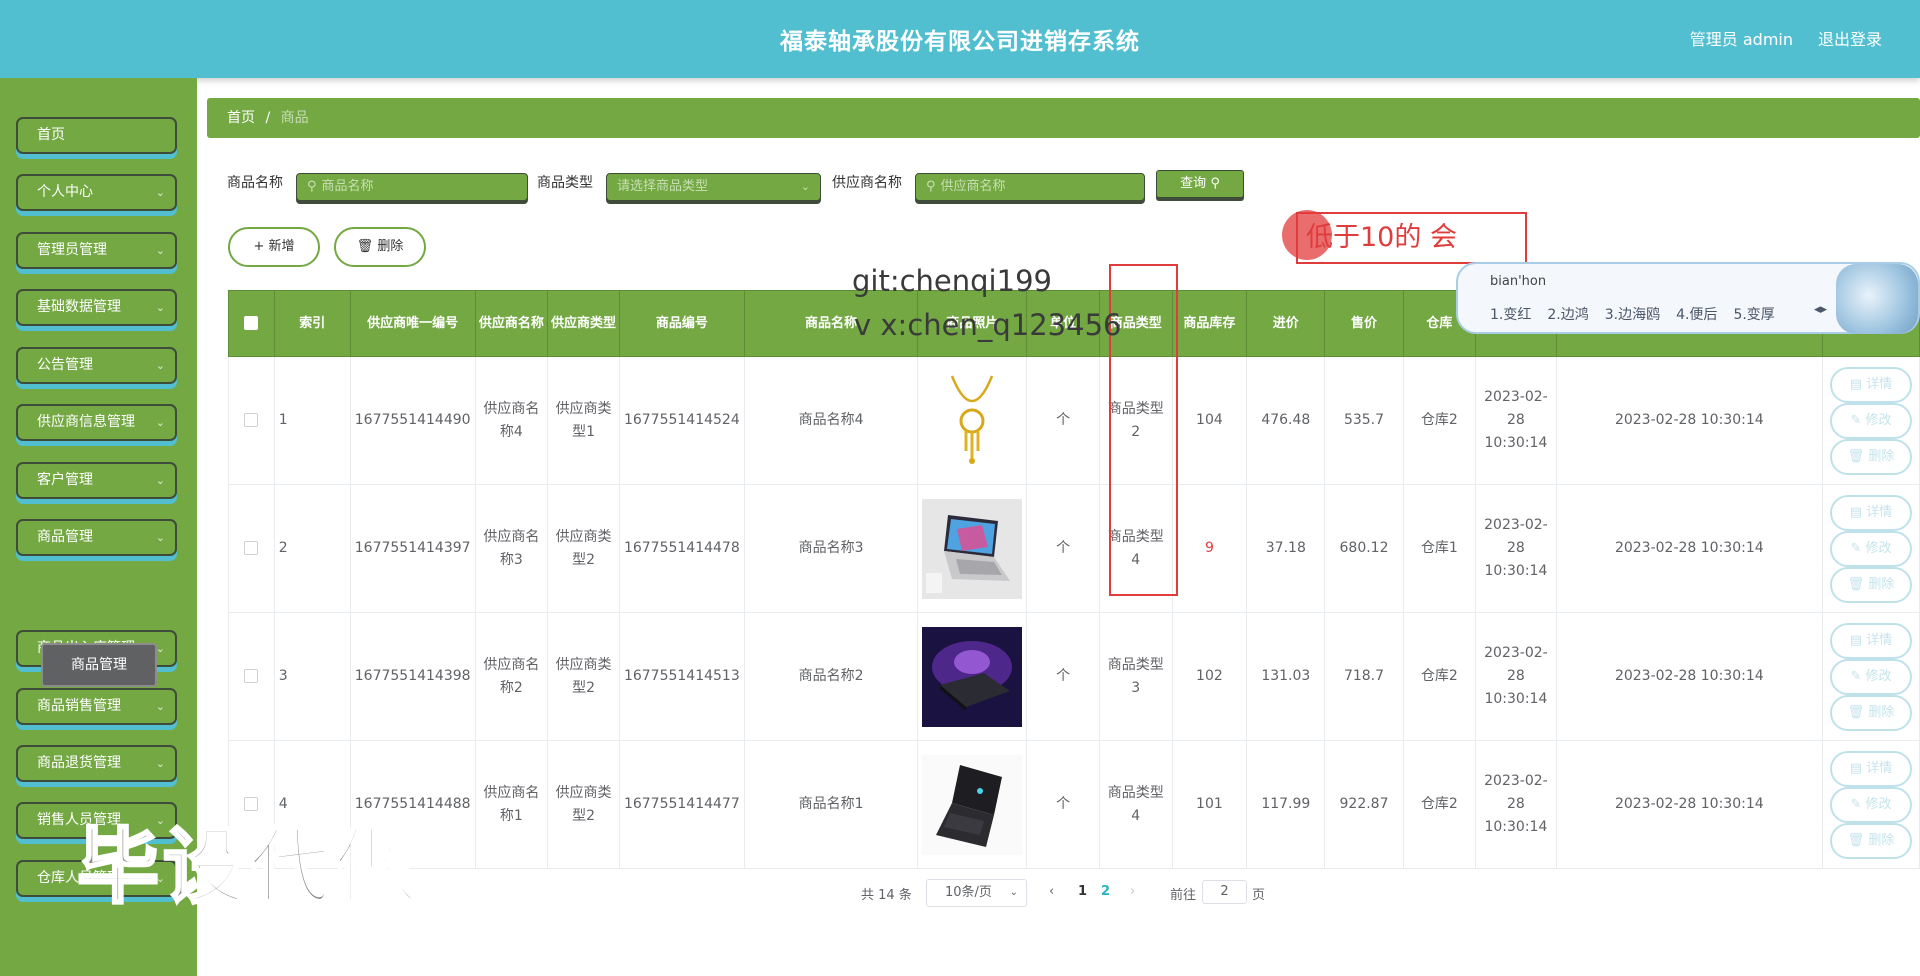  What do you see at coordinates (99, 665) in the screenshot?
I see `sidebar-subitem-goods-management: 商品管理` at bounding box center [99, 665].